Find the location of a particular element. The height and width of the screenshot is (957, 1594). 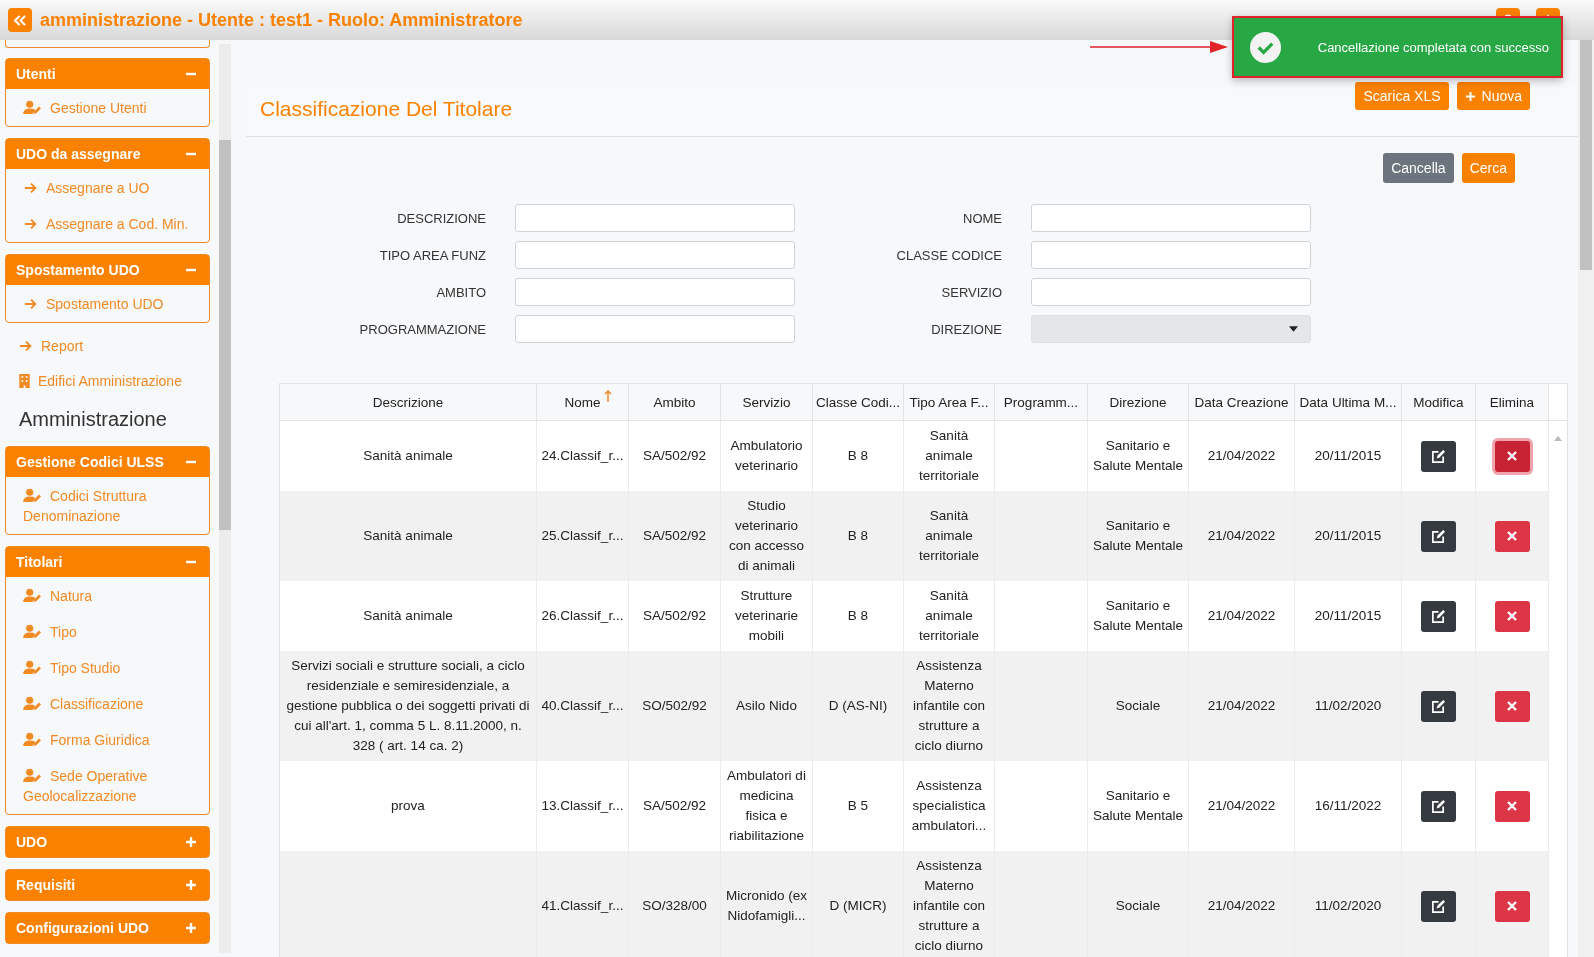

toast-message: Cancellazione completata con successo is located at coordinates (1433, 47).